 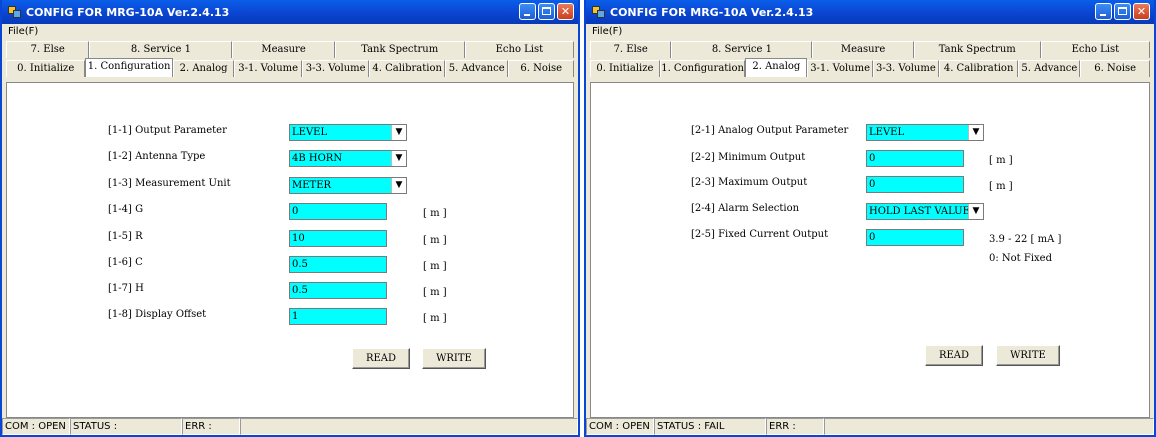 What do you see at coordinates (167, 130) in the screenshot?
I see `output-parameter-label: [1-1] Output Parameter` at bounding box center [167, 130].